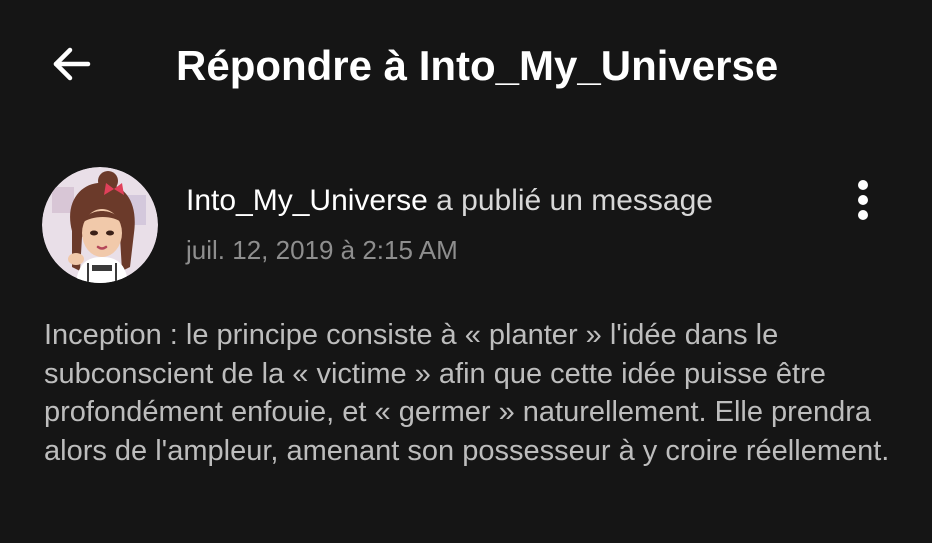 The width and height of the screenshot is (932, 543). What do you see at coordinates (477, 65) in the screenshot?
I see `page-title: Répondre à Into_My_Universe` at bounding box center [477, 65].